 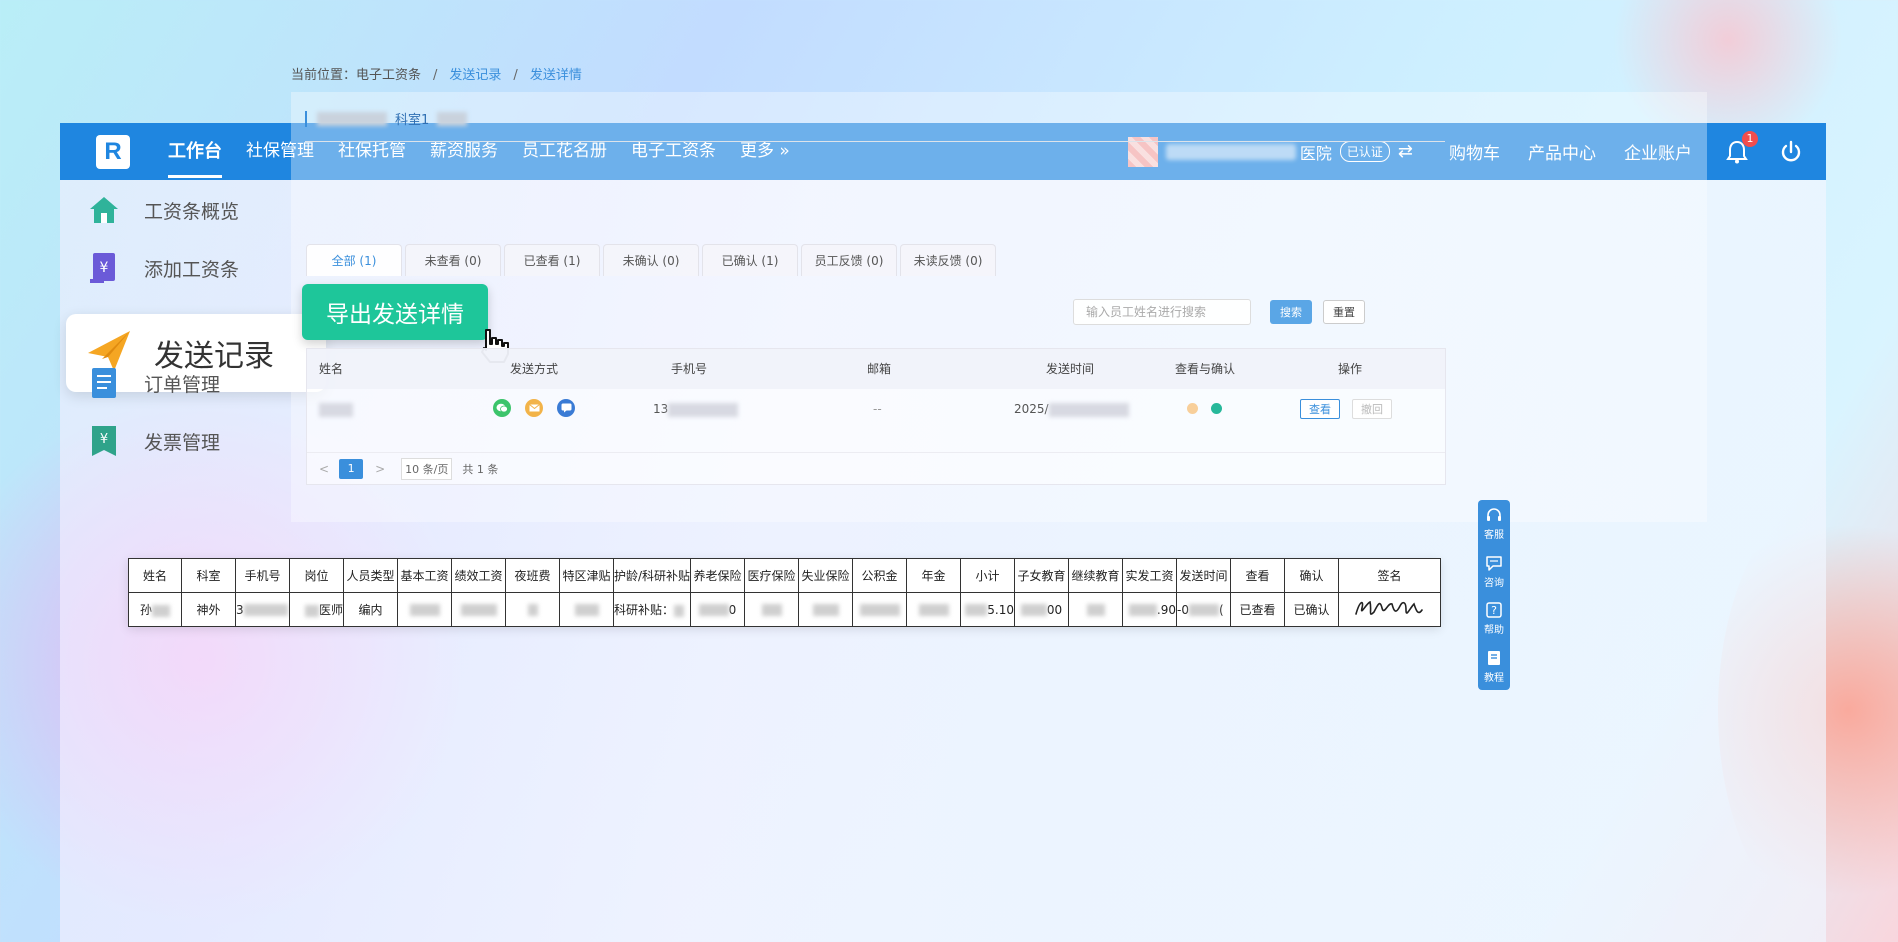 I want to click on sheet-header: 公积金, so click(x=879, y=575).